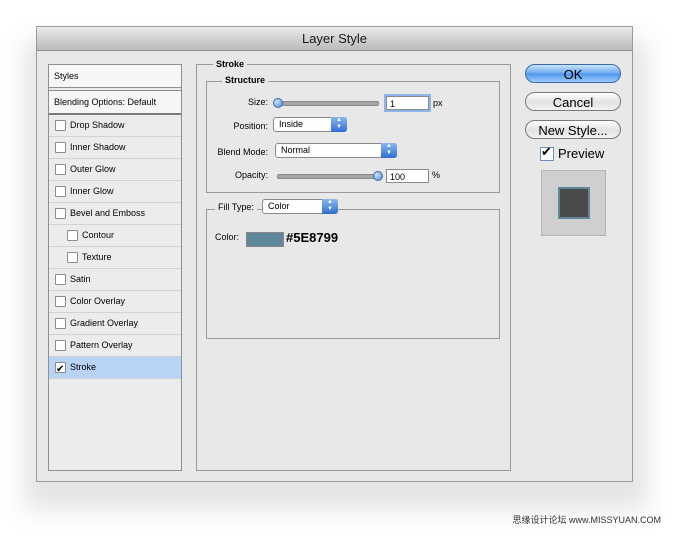  I want to click on checkmark-icon: ✔, so click(546, 151).